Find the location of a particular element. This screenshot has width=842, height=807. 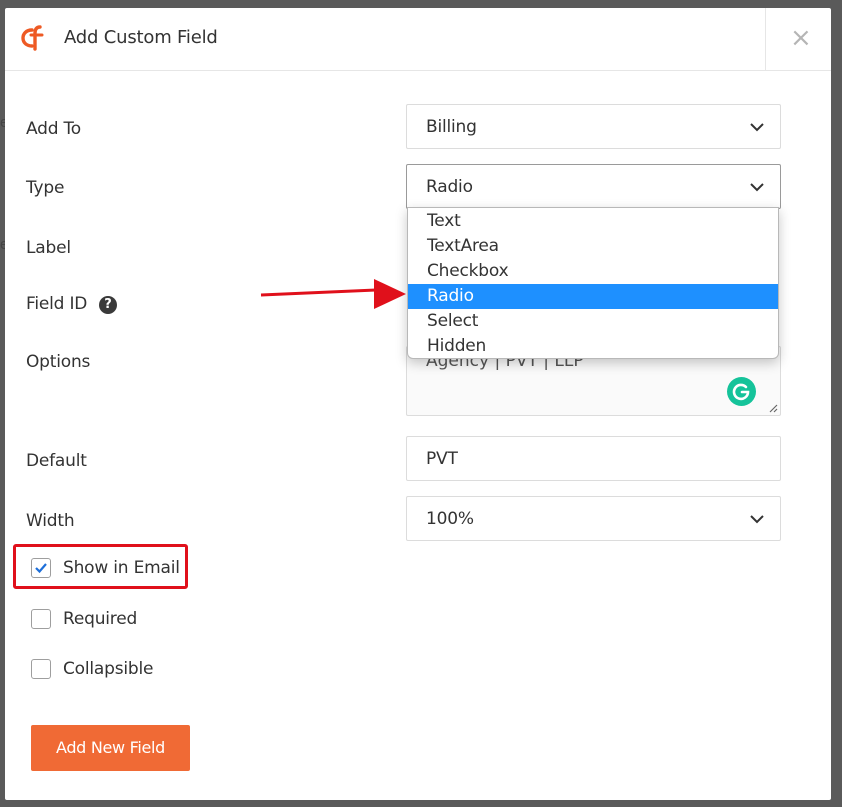

required-label: Required is located at coordinates (100, 619).